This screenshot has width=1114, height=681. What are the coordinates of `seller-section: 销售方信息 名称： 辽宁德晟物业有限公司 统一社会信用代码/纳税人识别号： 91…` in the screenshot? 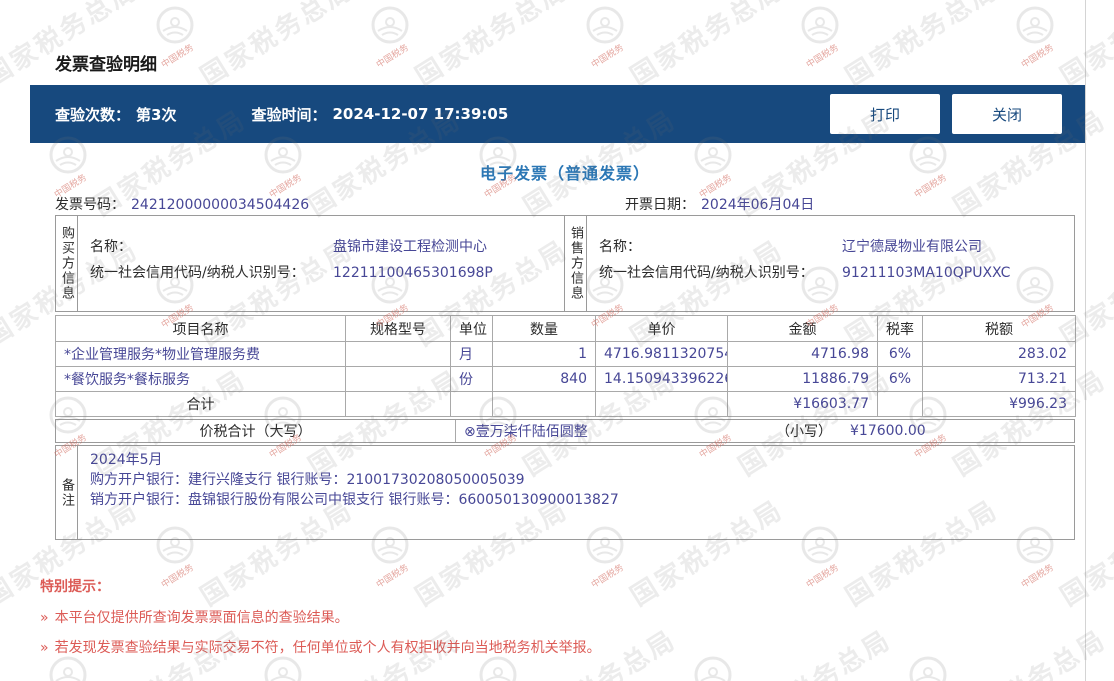 It's located at (819, 263).